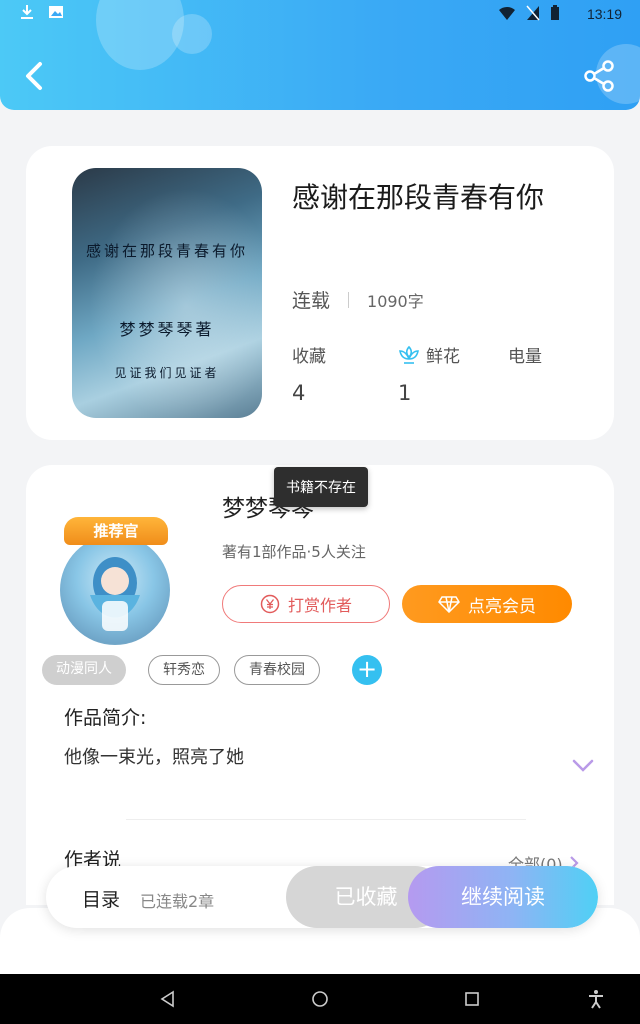  What do you see at coordinates (84, 670) in the screenshot?
I see `tag-item: 动漫同人` at bounding box center [84, 670].